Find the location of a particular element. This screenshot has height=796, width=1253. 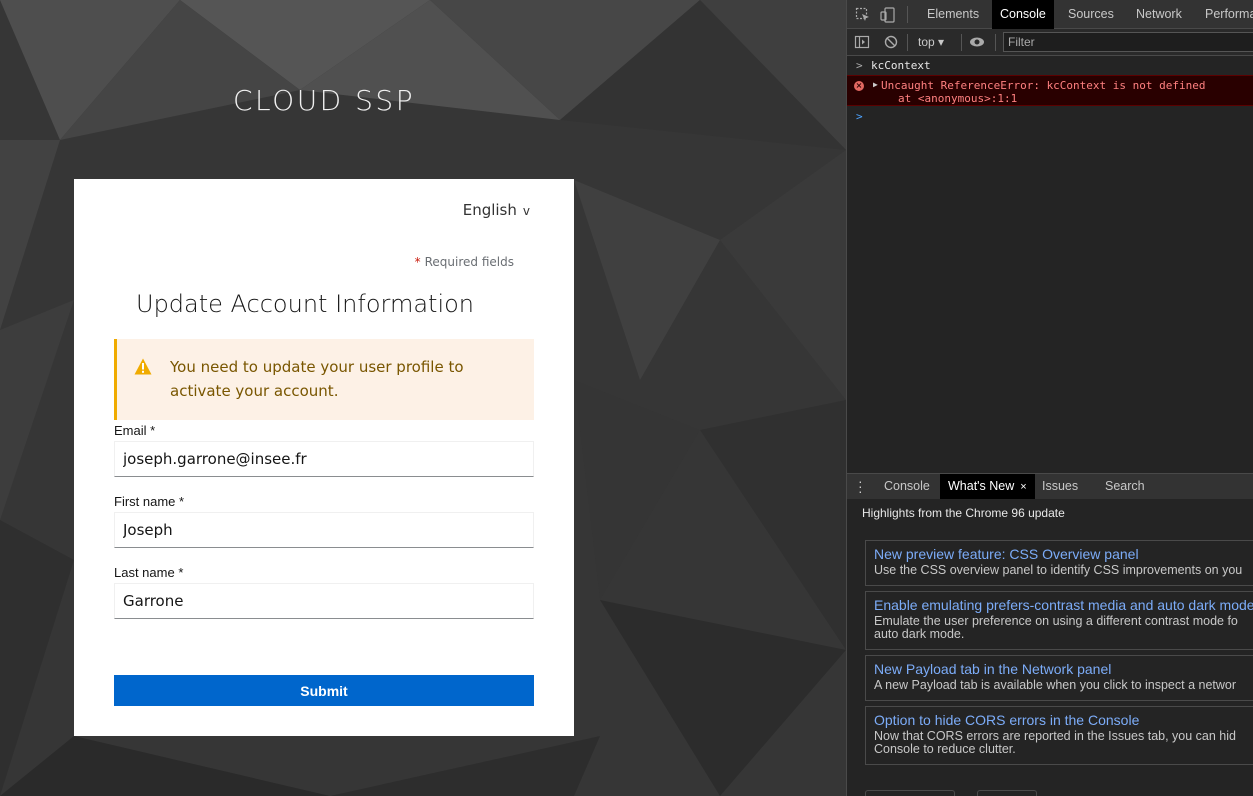

expand-triangle-icon: ▶ is located at coordinates (875, 84).